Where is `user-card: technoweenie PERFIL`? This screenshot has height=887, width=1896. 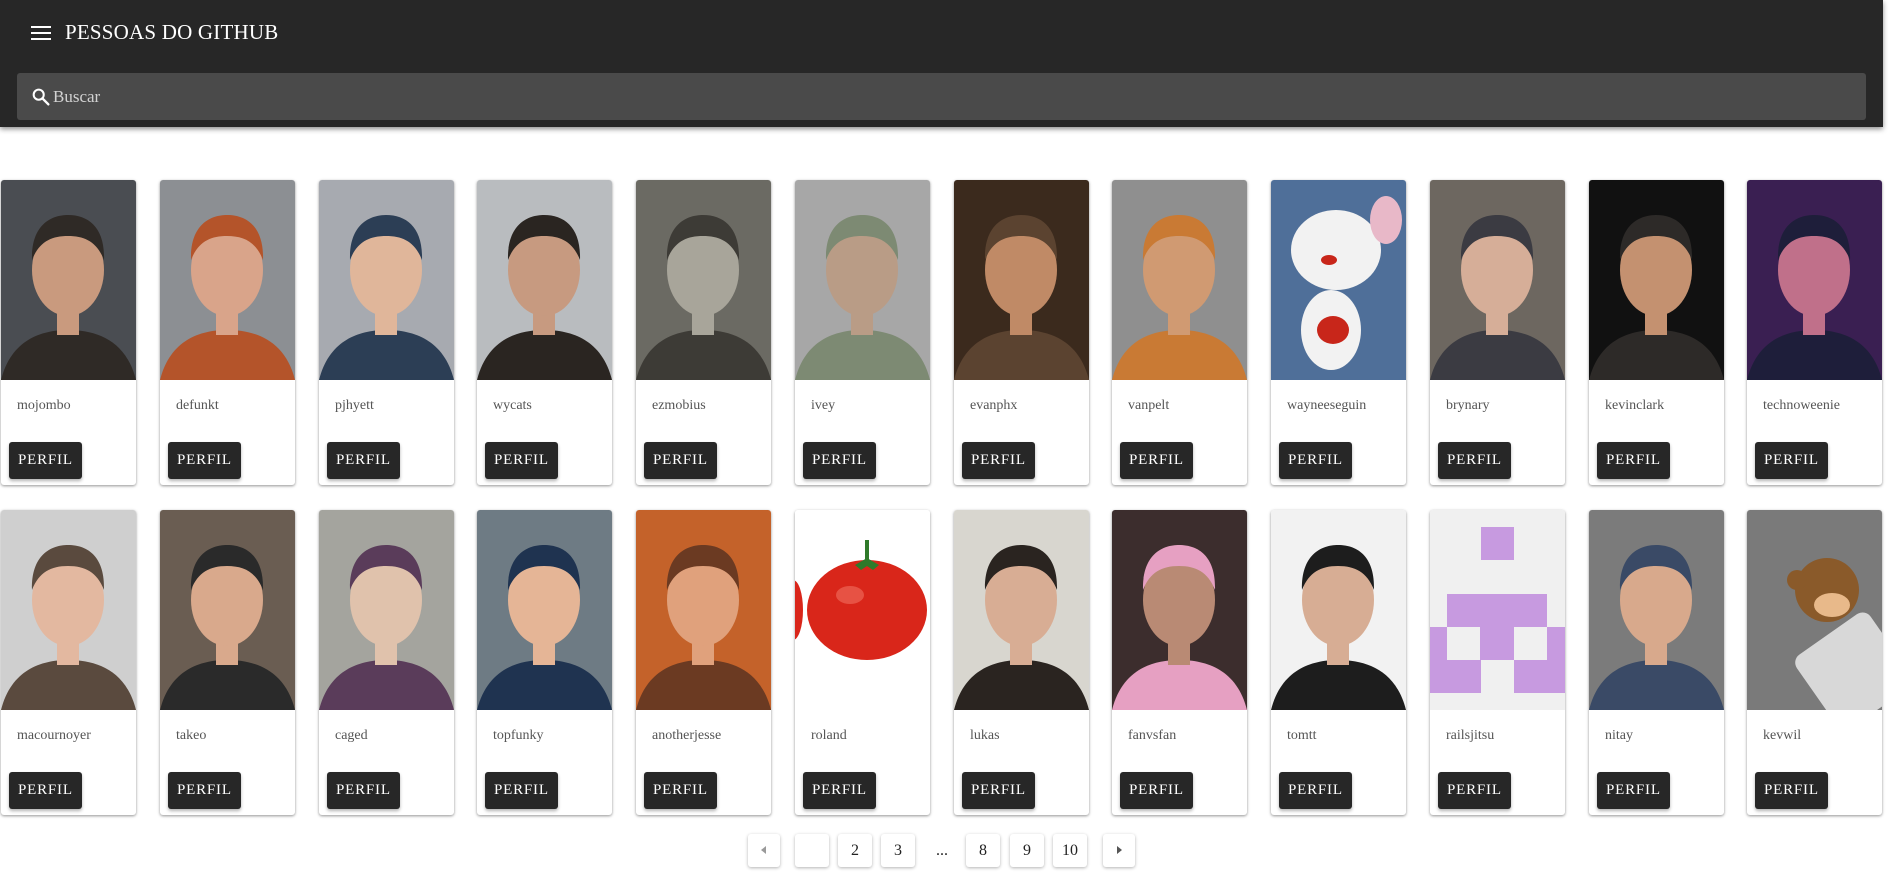
user-card: technoweenie PERFIL is located at coordinates (1814, 332).